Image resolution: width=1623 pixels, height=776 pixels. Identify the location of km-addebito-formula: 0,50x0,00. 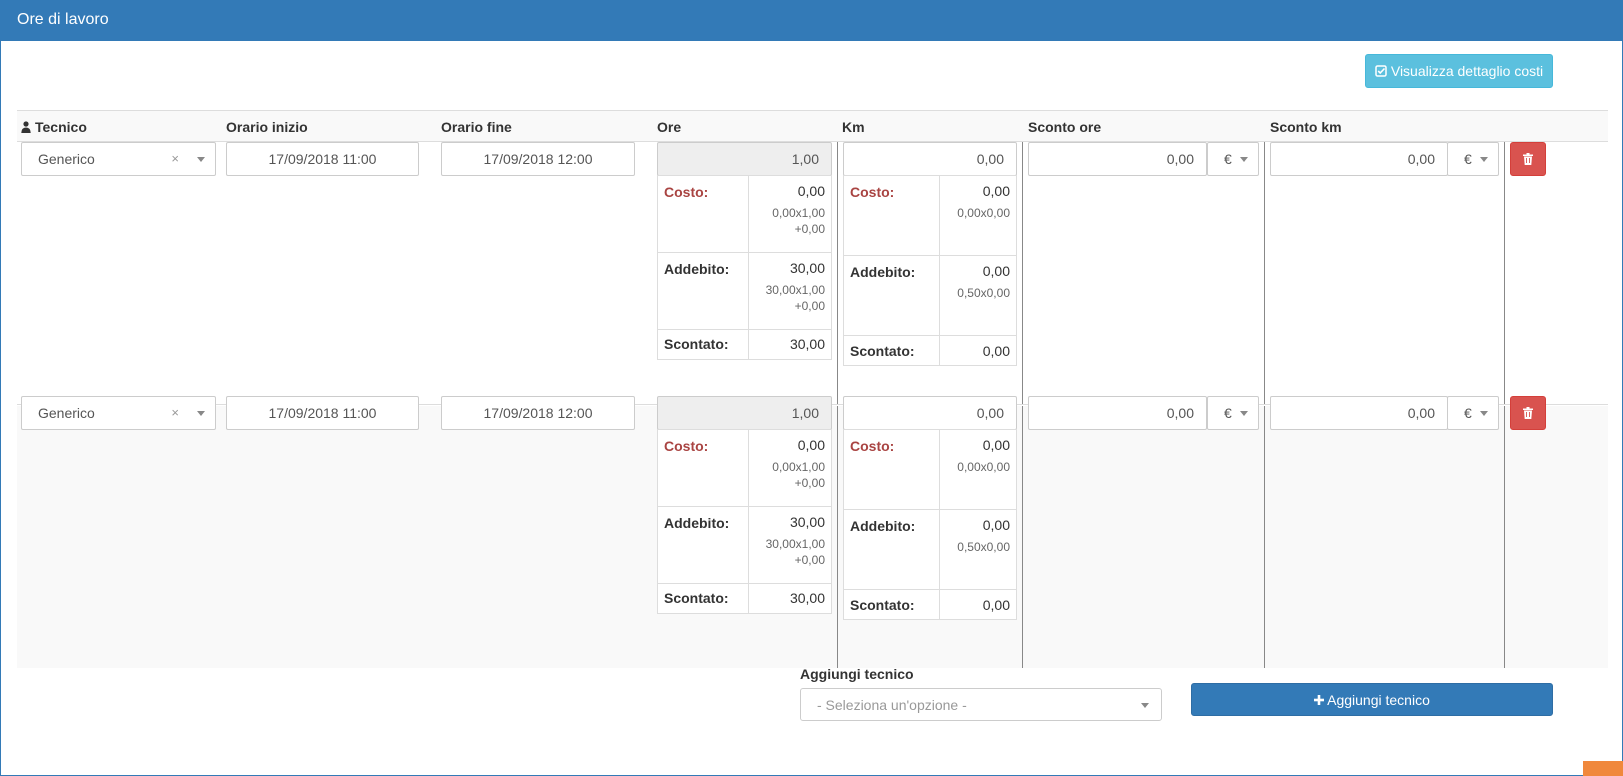
(983, 293).